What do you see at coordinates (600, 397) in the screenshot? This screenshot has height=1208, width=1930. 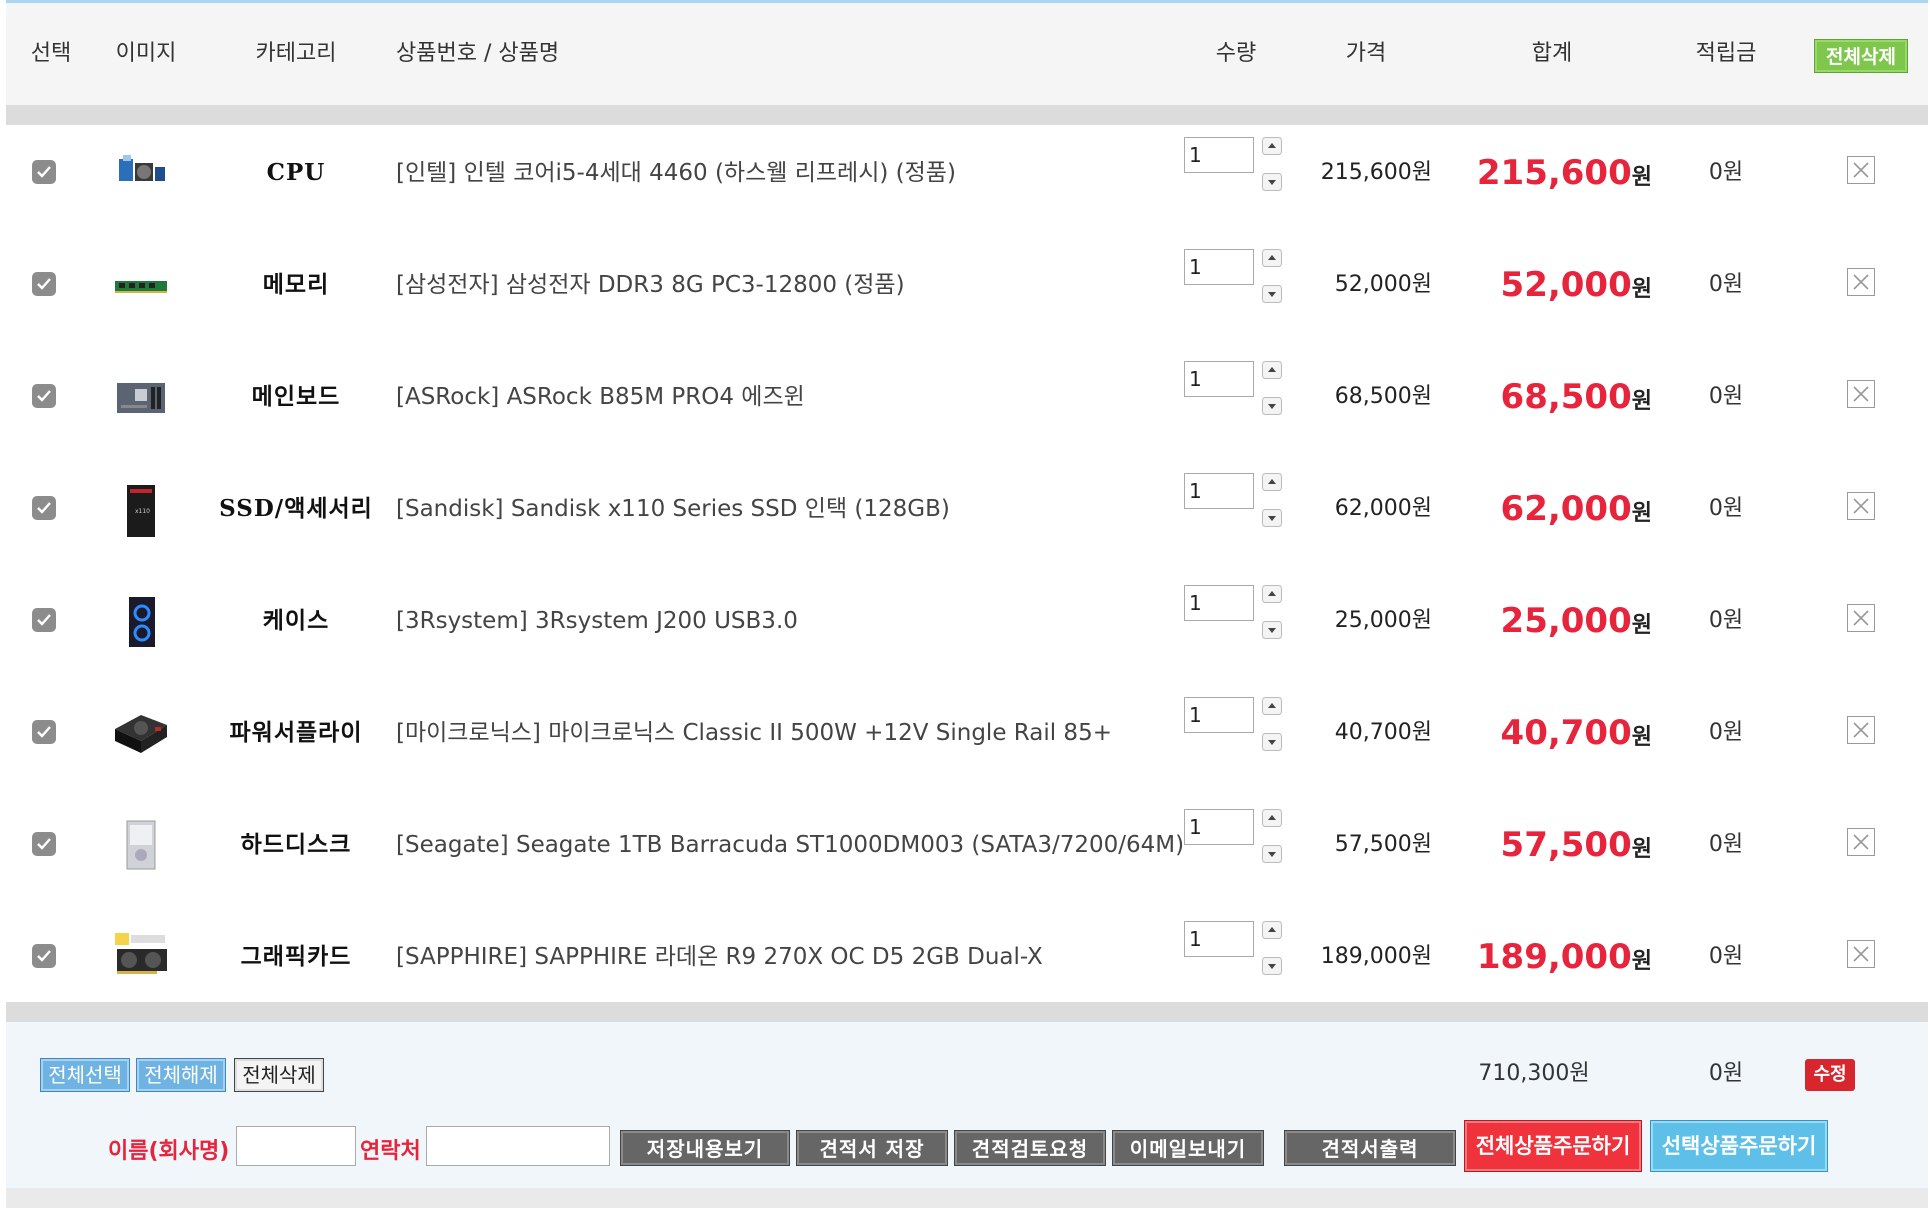 I see `row-product-name: [ASRock] ASRock B85M PRO4 에즈윈` at bounding box center [600, 397].